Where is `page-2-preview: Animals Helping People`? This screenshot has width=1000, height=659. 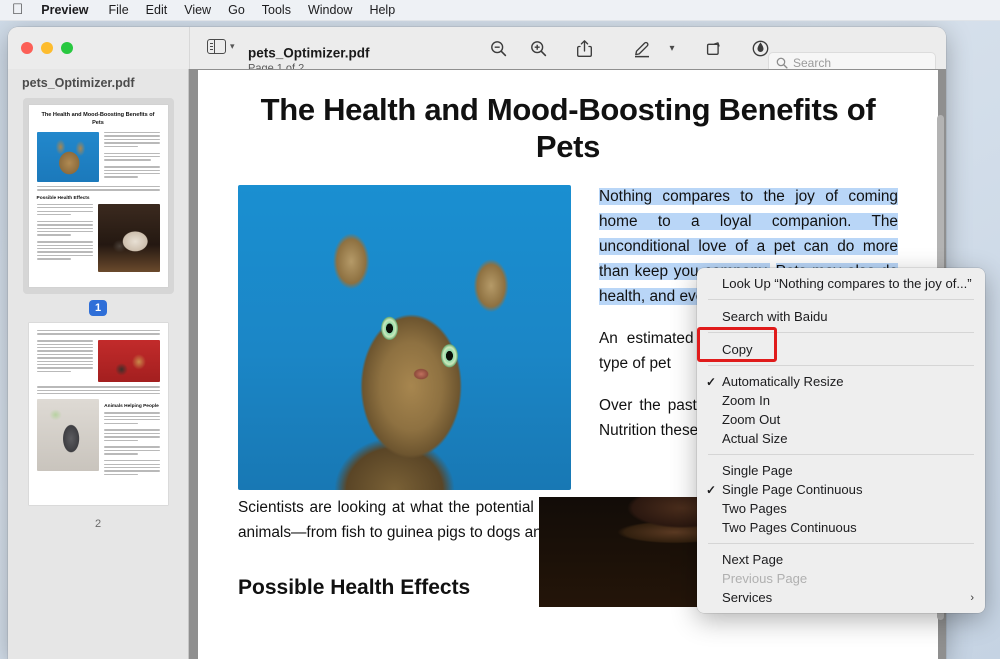 page-2-preview: Animals Helping People is located at coordinates (98, 414).